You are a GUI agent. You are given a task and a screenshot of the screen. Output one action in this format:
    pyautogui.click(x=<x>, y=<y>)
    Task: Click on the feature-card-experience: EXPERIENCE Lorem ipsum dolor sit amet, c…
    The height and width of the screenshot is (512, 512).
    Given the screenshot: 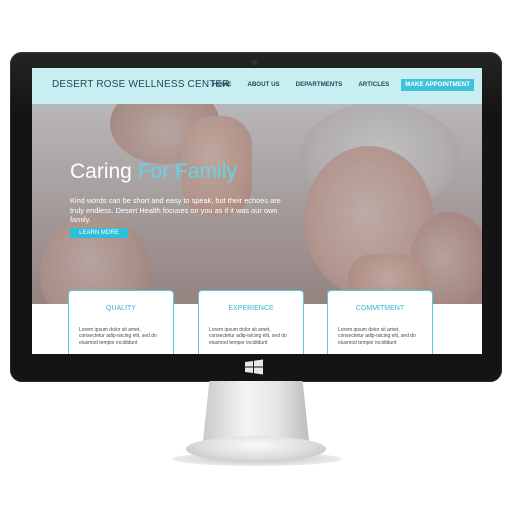 What is the action you would take?
    pyautogui.click(x=251, y=322)
    